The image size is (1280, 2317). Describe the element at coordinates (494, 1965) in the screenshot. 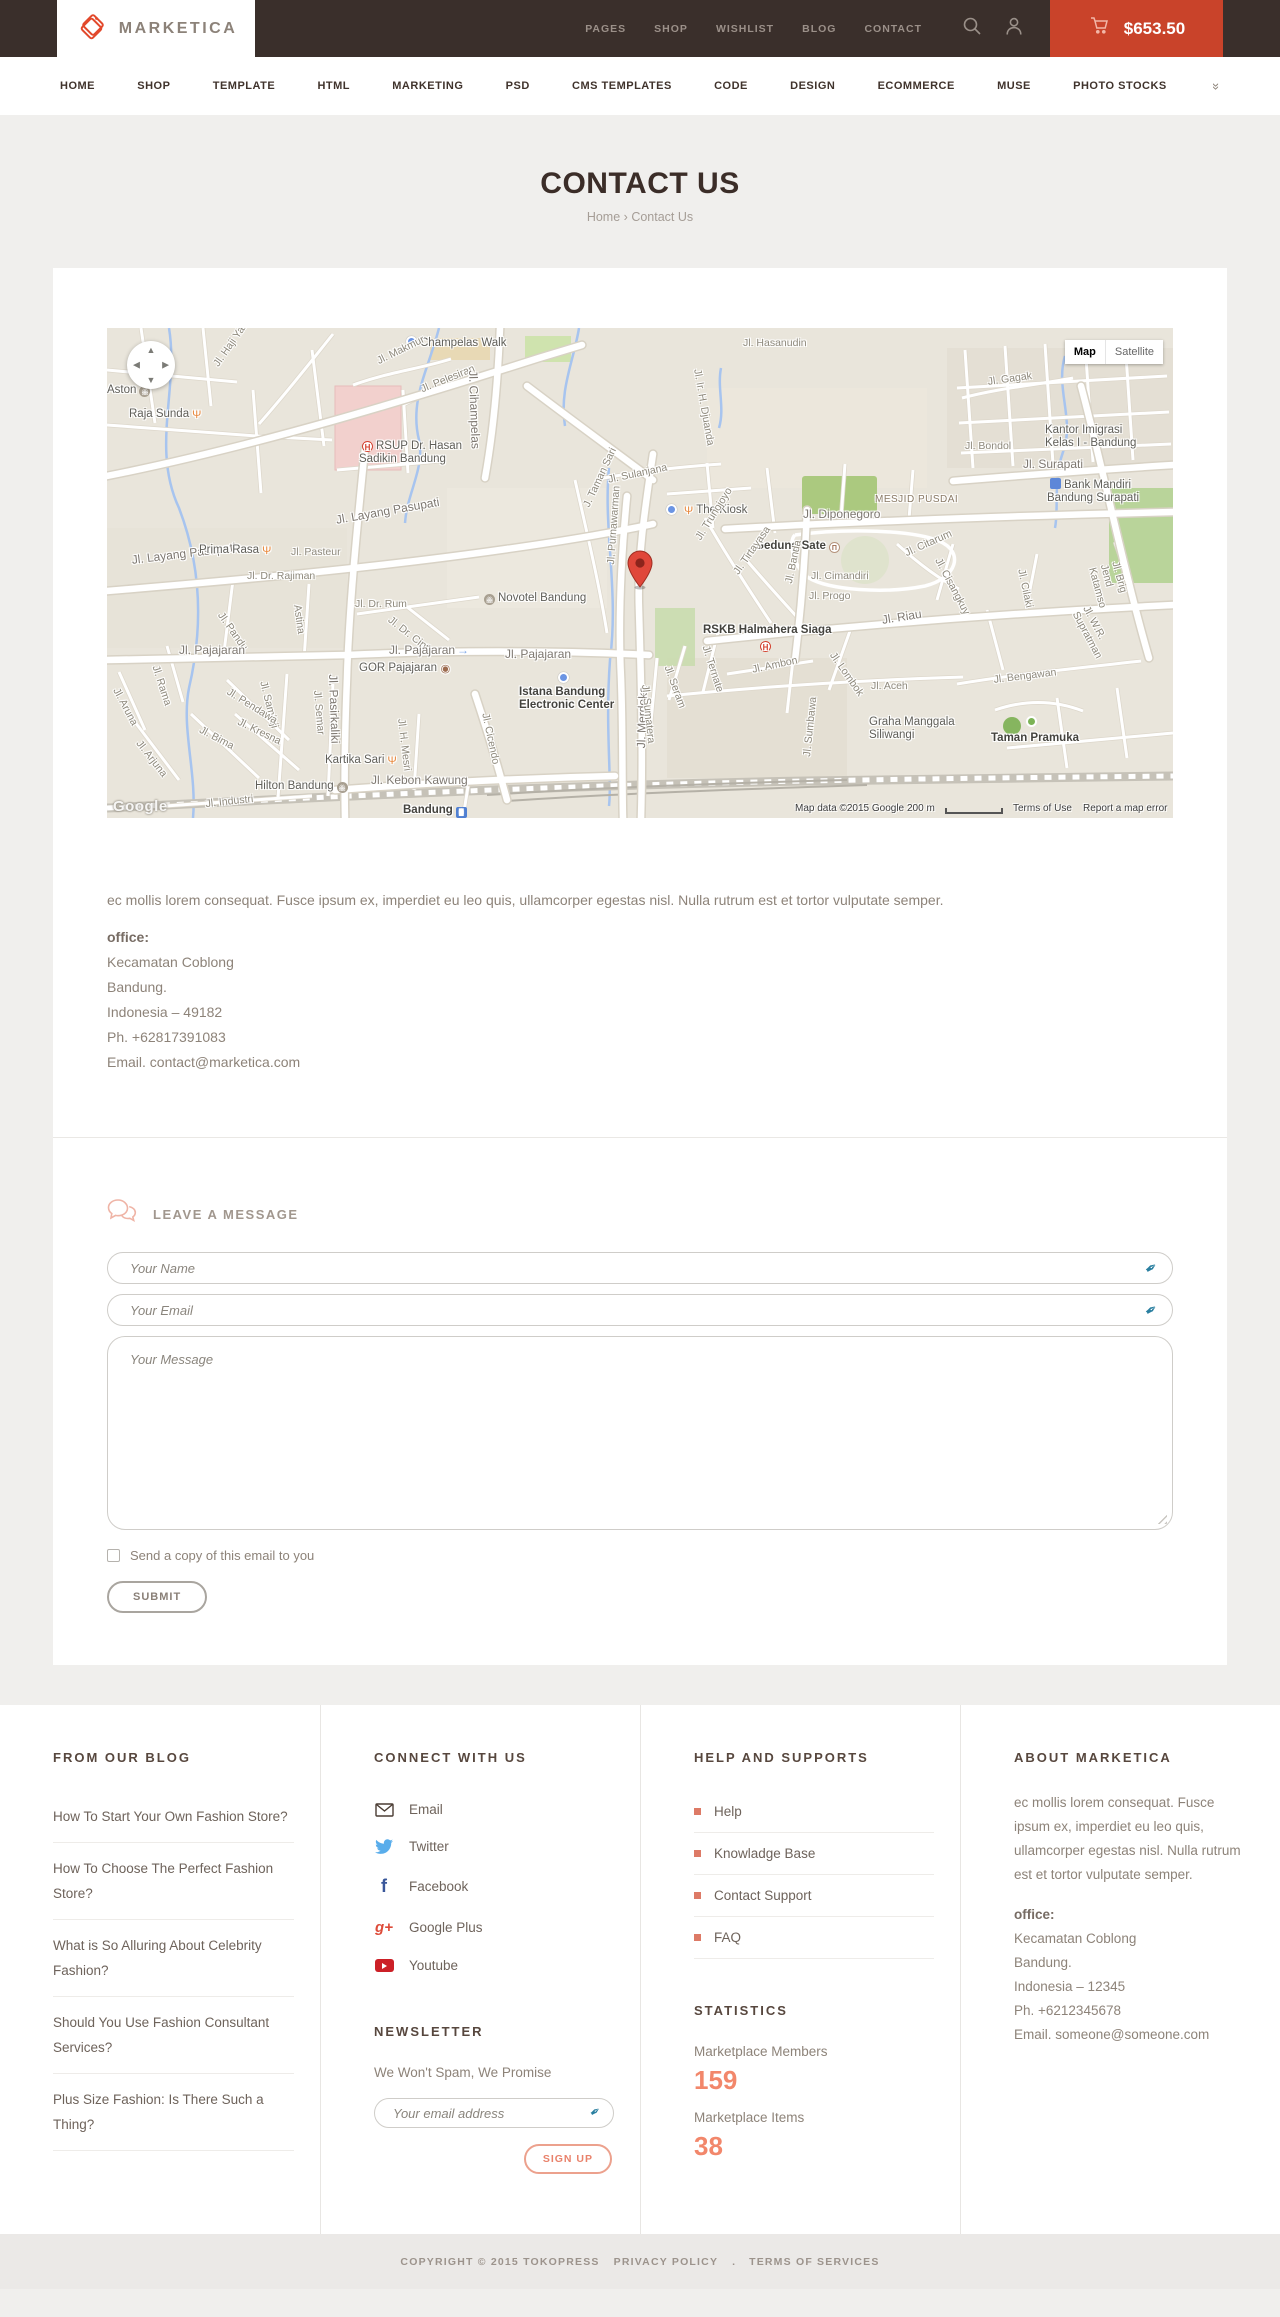

I see `social-link: Youtube` at that location.